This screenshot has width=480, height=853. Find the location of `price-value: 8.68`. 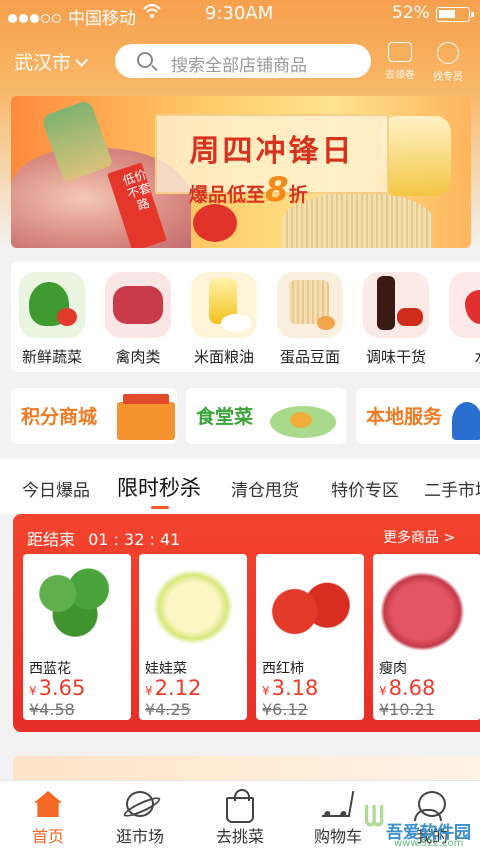

price-value: 8.68 is located at coordinates (412, 688).